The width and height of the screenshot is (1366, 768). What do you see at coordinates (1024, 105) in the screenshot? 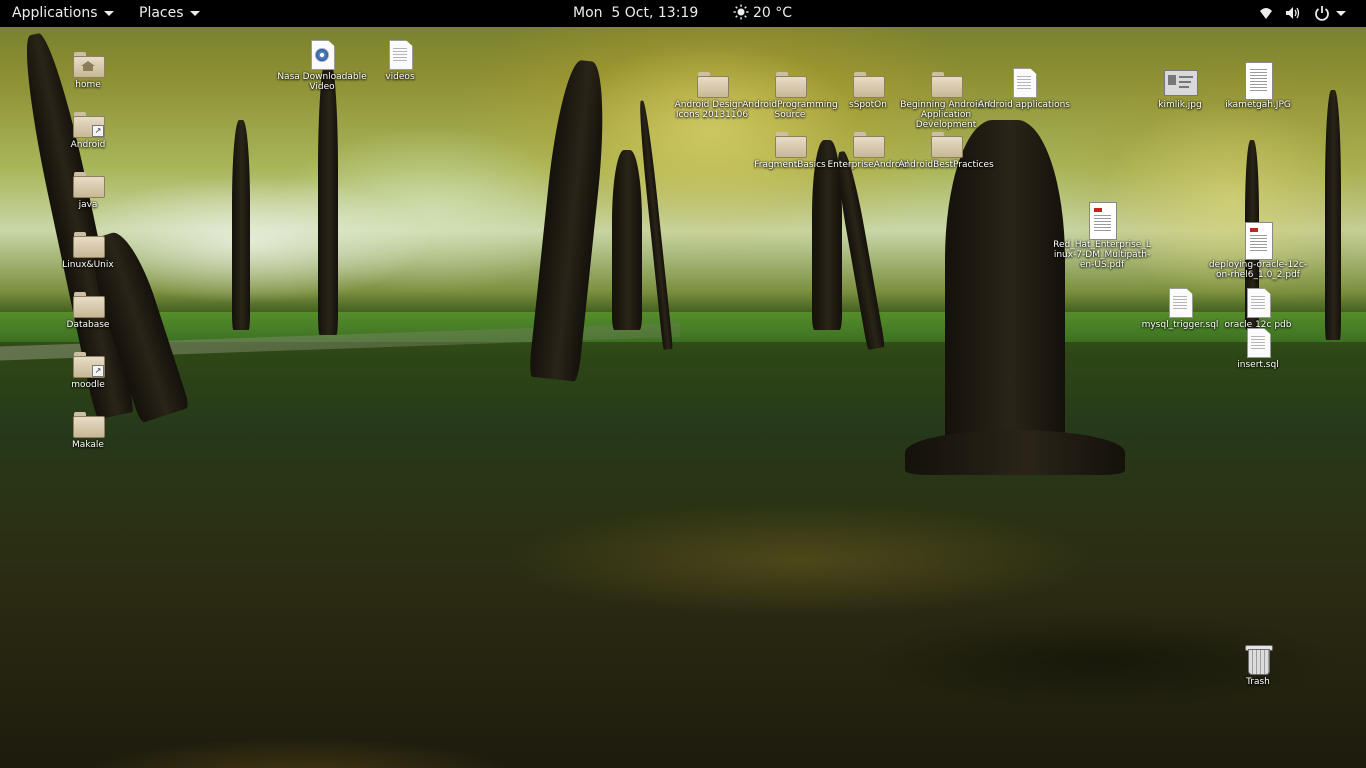
I see `desktop-icon-label: Android applications` at bounding box center [1024, 105].